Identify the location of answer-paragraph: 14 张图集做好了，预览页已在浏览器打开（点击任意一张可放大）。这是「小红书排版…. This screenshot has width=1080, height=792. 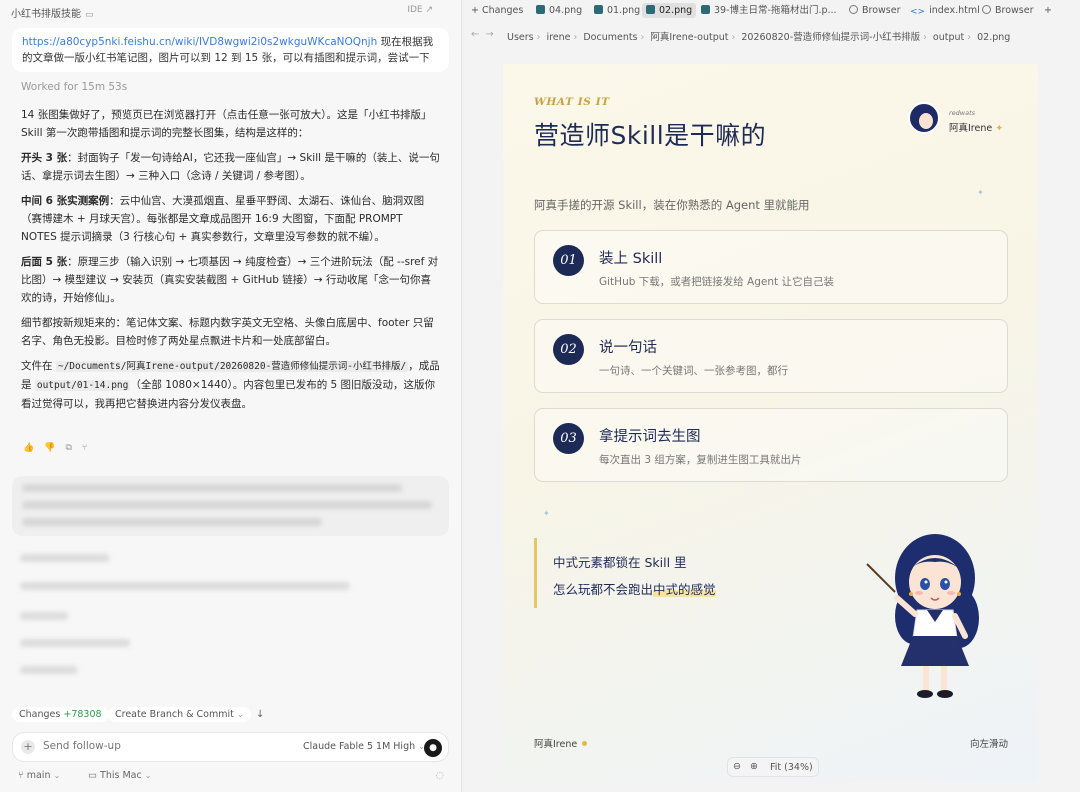
(226, 124).